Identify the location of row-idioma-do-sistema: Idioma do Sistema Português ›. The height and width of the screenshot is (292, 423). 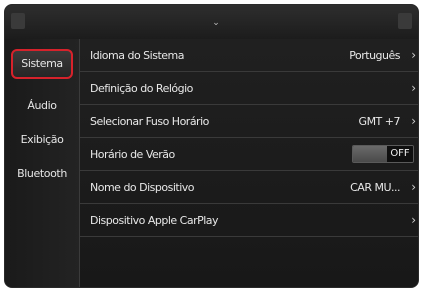
(249, 55).